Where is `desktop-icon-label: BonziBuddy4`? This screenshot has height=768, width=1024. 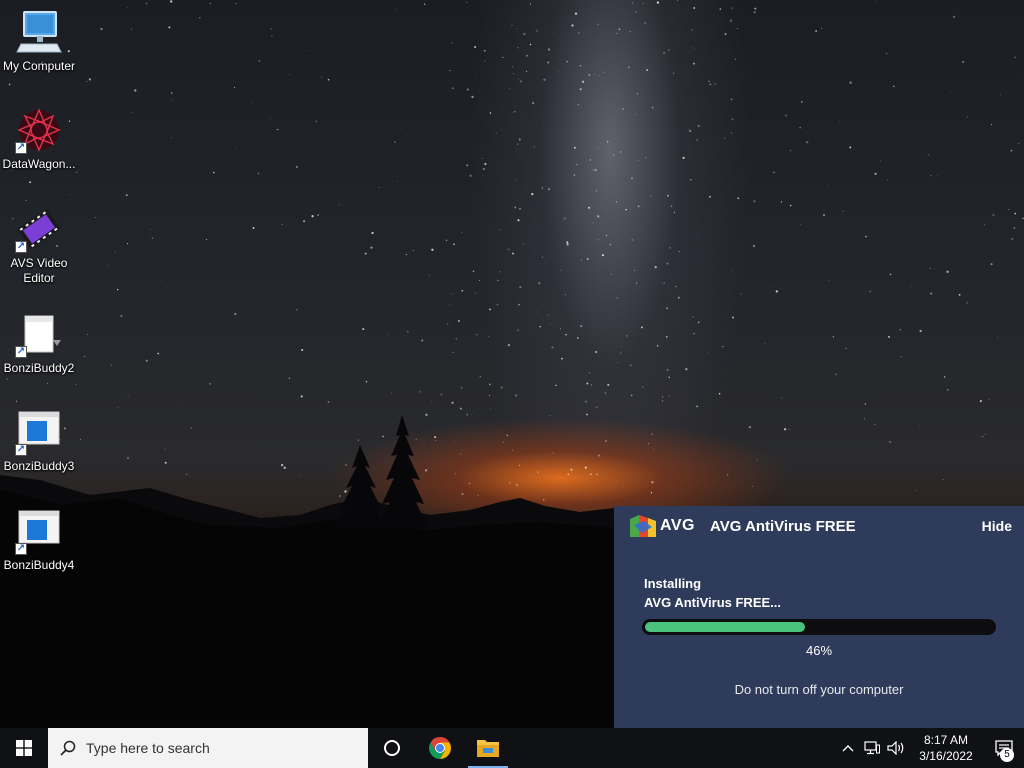
desktop-icon-label: BonziBuddy4 is located at coordinates (39, 565).